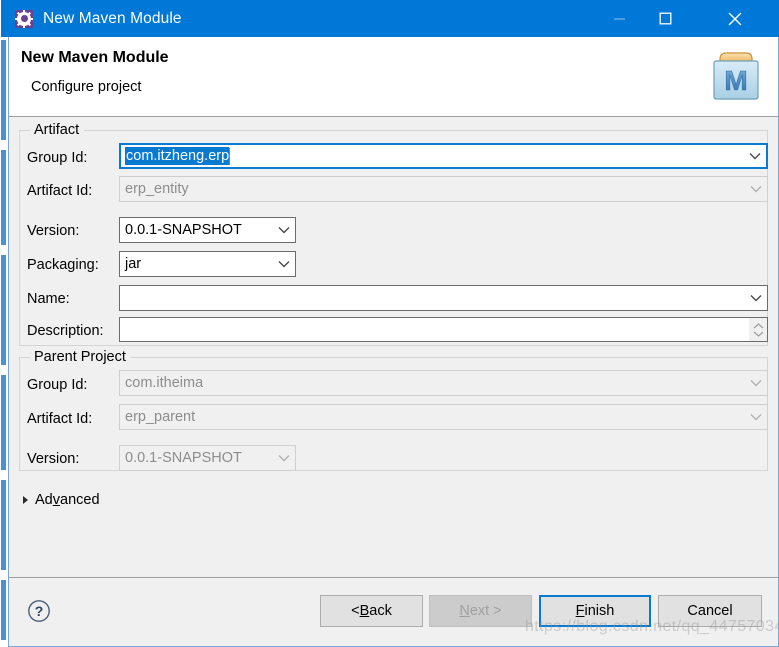  I want to click on window-title: New Maven Module, so click(112, 18).